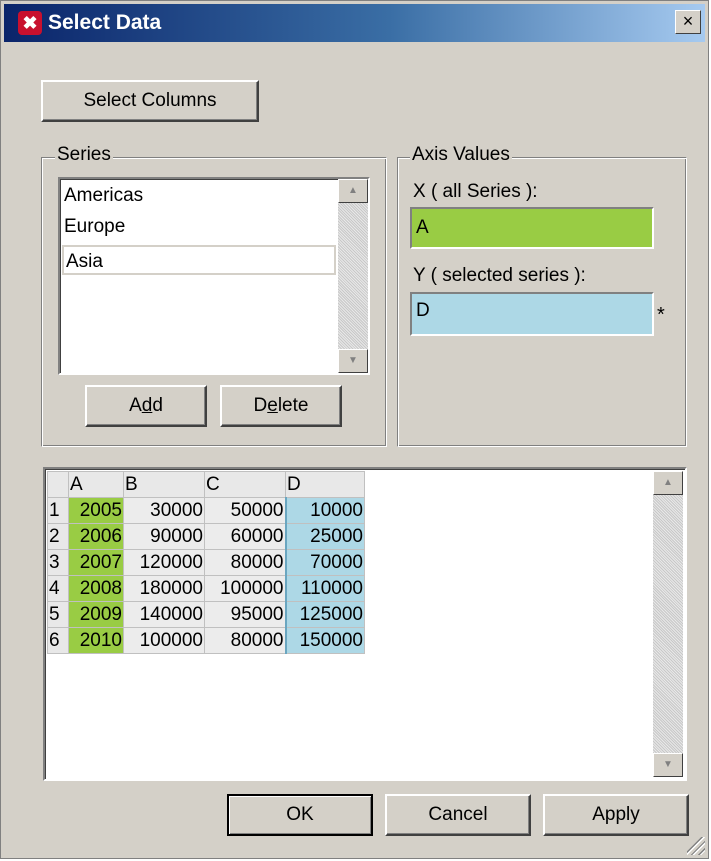 This screenshot has height=861, width=711. What do you see at coordinates (164, 536) in the screenshot?
I see `grid-cell: 90000` at bounding box center [164, 536].